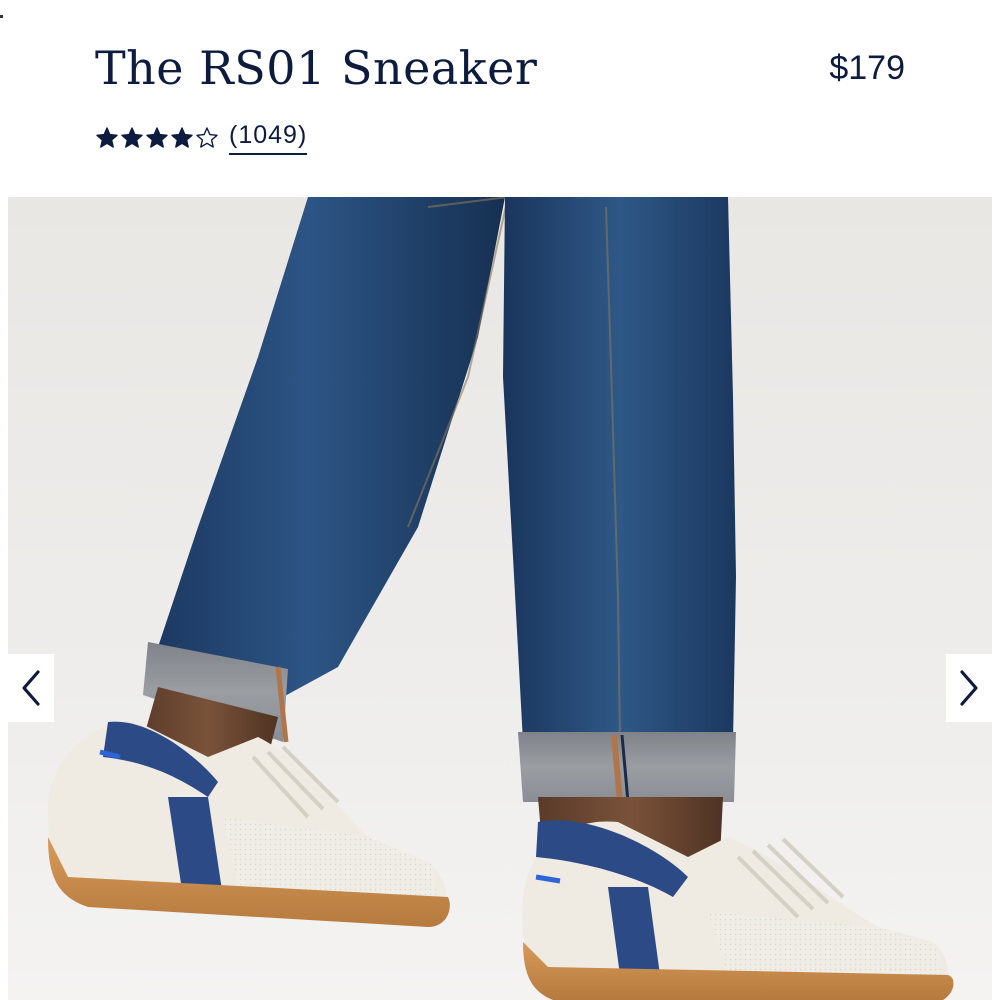 The width and height of the screenshot is (1000, 1000). What do you see at coordinates (207, 137) in the screenshot?
I see `star-empty-icon` at bounding box center [207, 137].